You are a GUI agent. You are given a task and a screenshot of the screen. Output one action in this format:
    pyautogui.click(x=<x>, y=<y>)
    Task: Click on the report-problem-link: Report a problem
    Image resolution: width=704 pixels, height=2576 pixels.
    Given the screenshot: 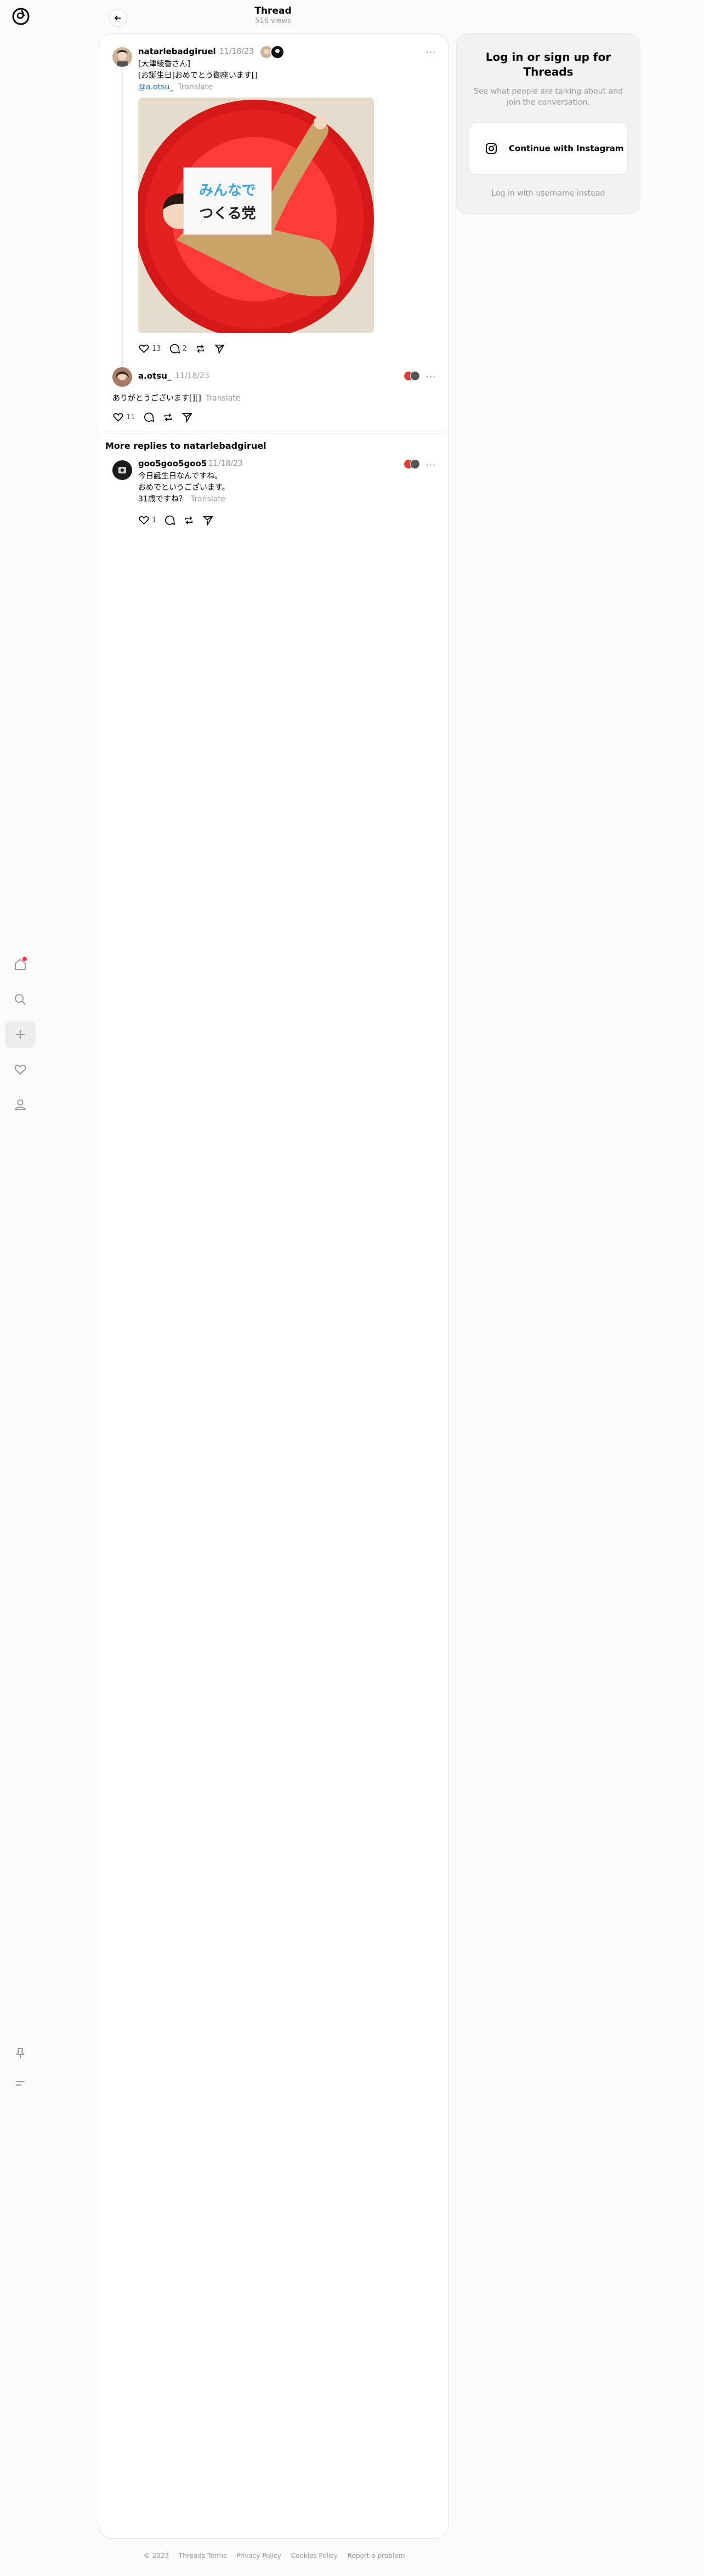 What is the action you would take?
    pyautogui.click(x=376, y=2556)
    